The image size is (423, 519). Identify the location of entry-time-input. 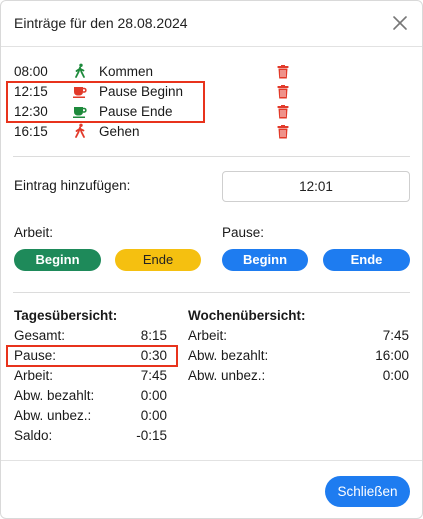
(316, 186).